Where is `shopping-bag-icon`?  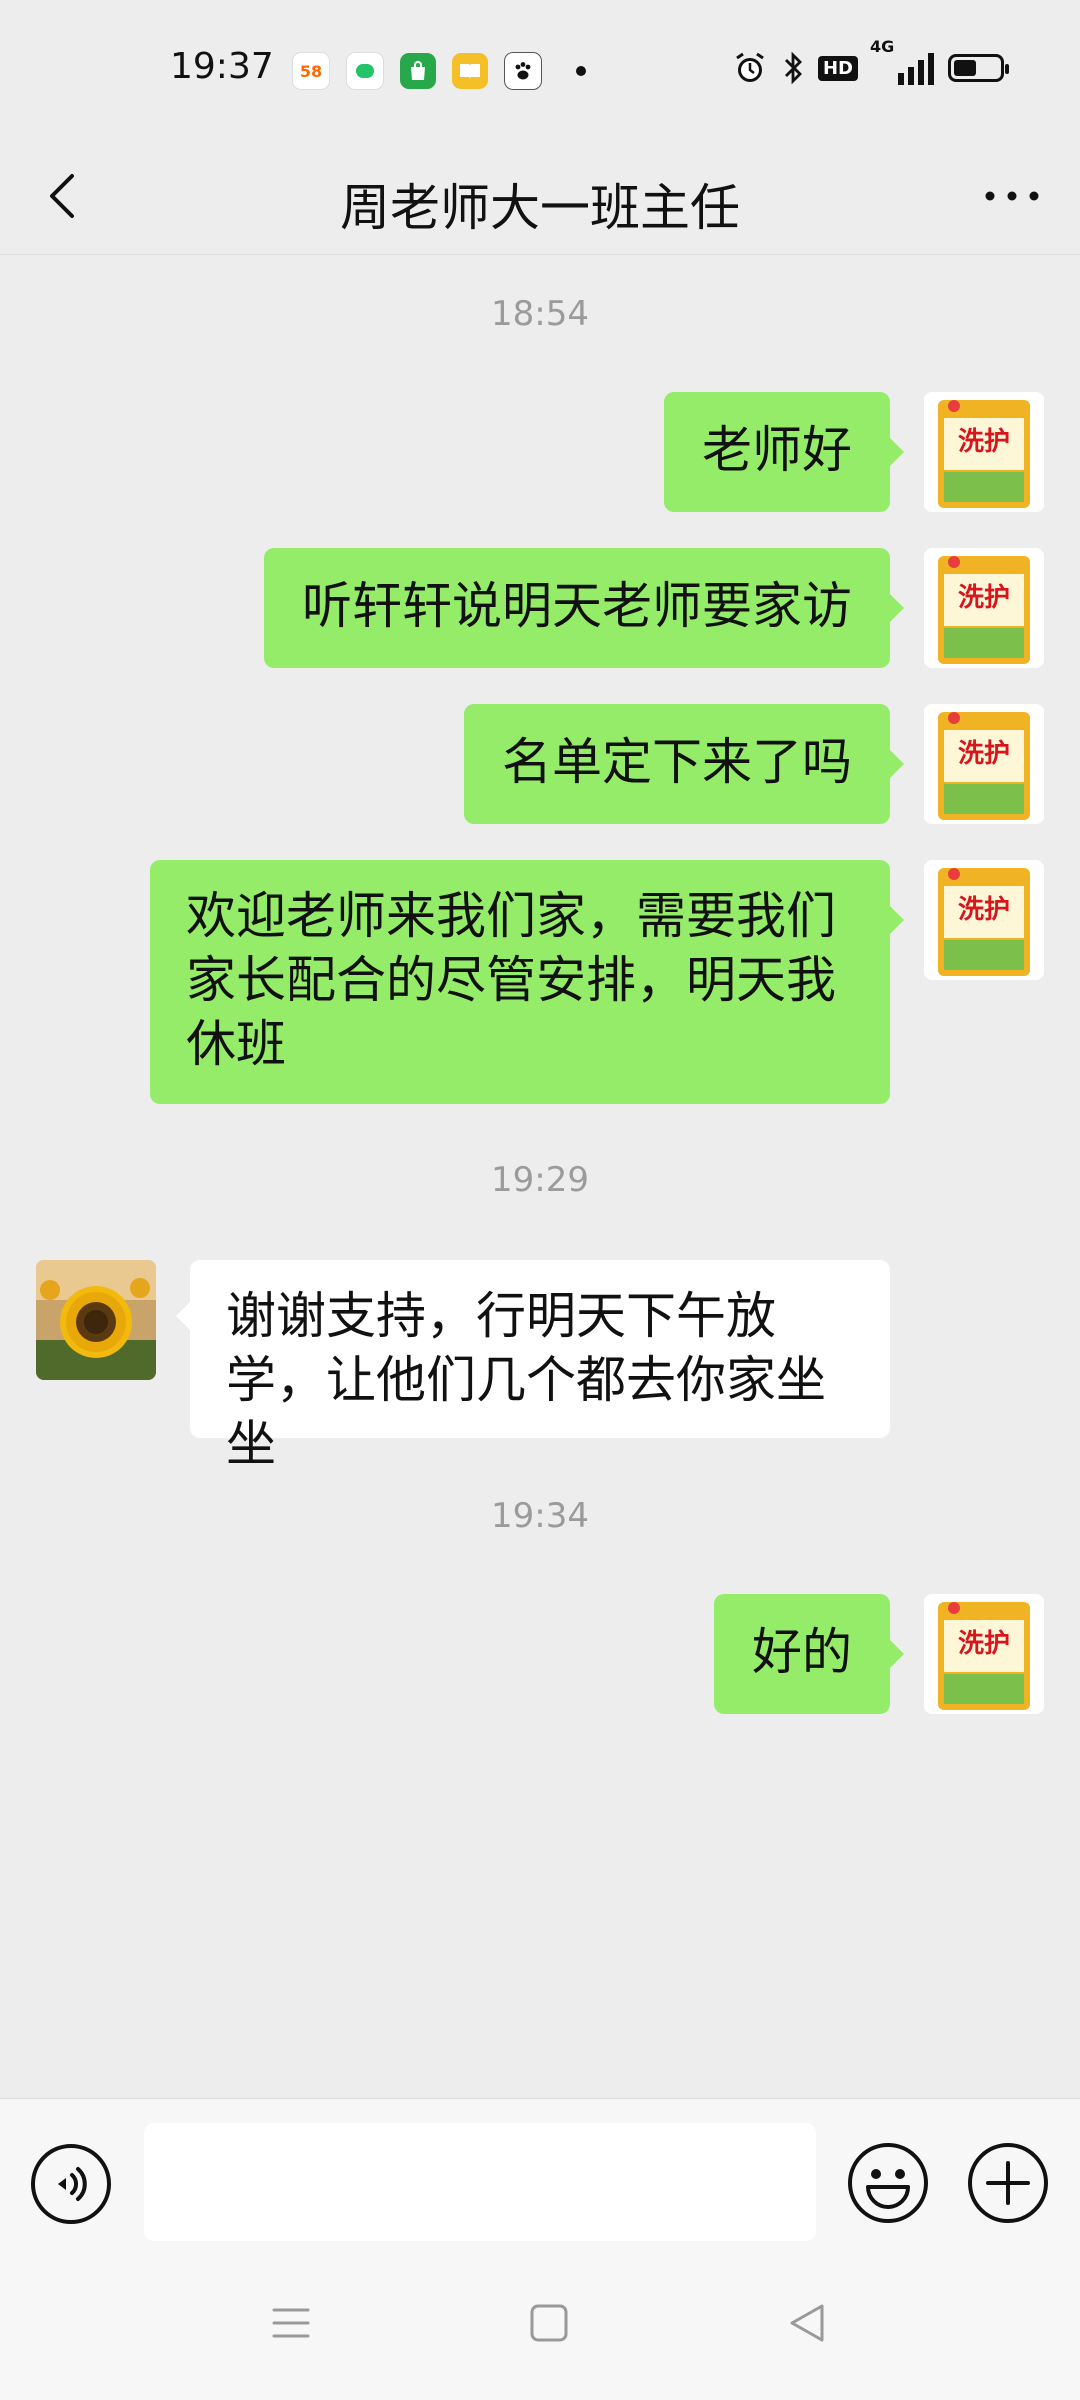
shopping-bag-icon is located at coordinates (418, 71).